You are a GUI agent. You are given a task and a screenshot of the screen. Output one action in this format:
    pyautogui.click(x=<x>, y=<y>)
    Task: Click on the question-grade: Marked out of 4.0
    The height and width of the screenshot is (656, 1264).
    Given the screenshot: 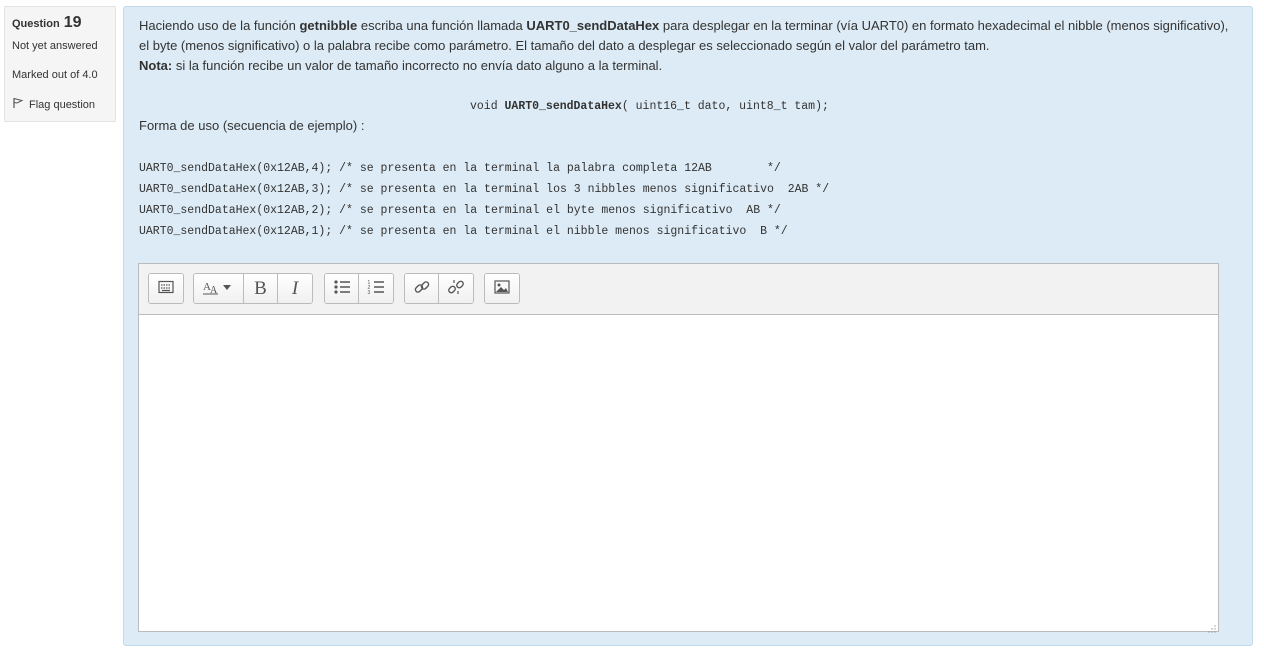 What is the action you would take?
    pyautogui.click(x=55, y=75)
    